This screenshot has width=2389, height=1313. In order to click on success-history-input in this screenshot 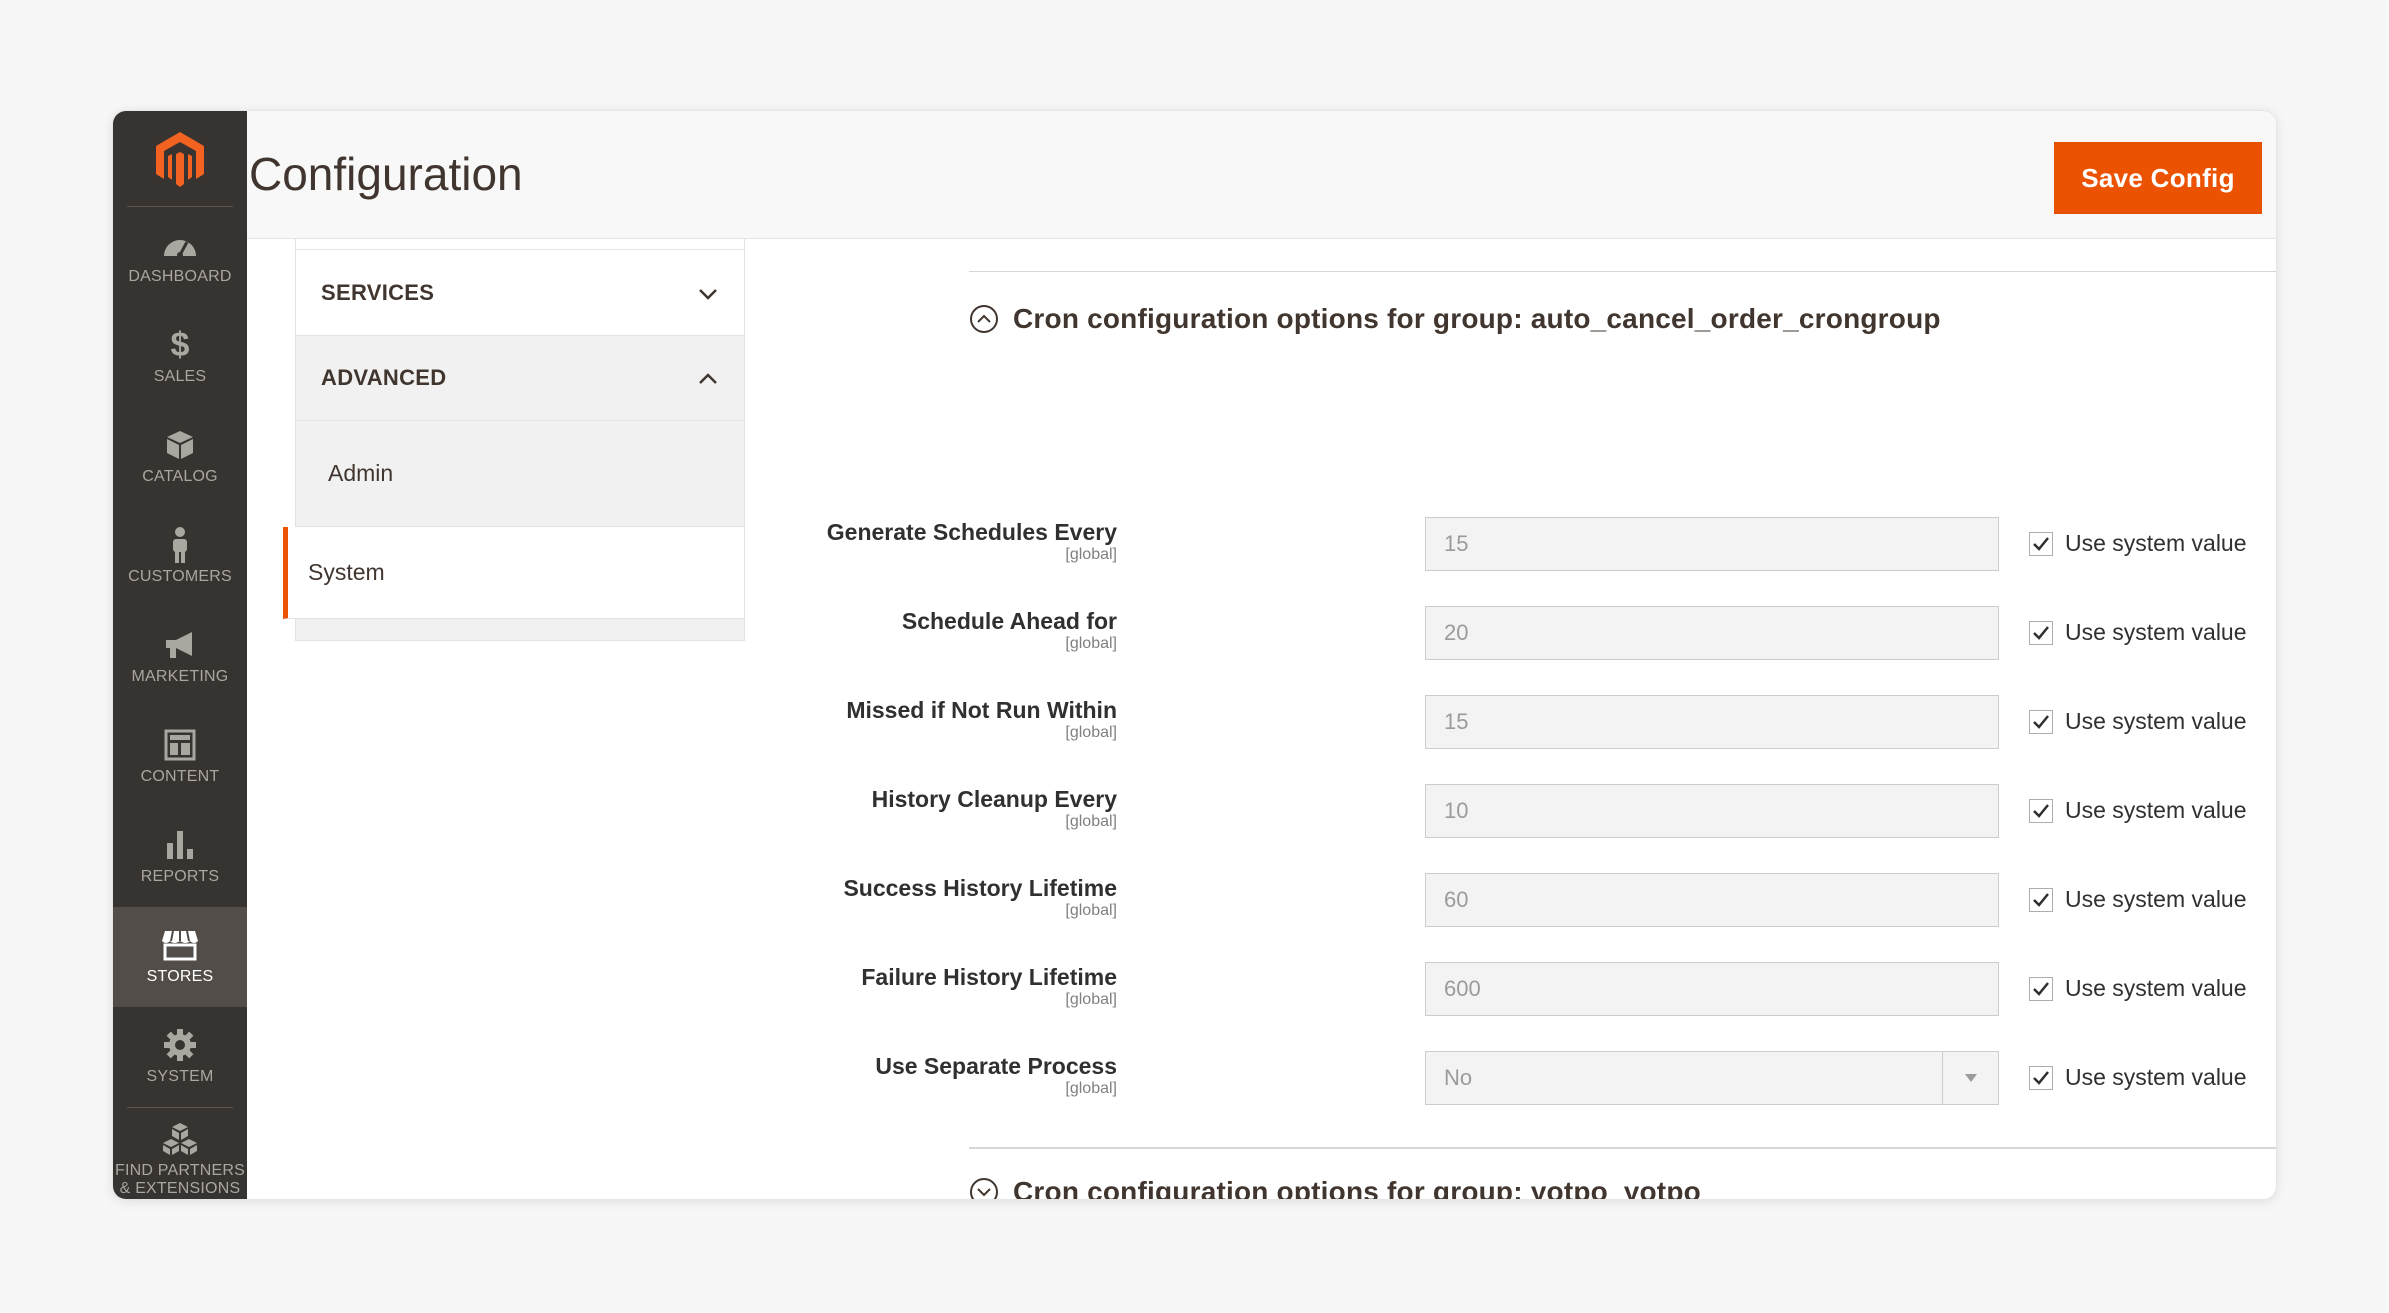, I will do `click(1712, 900)`.